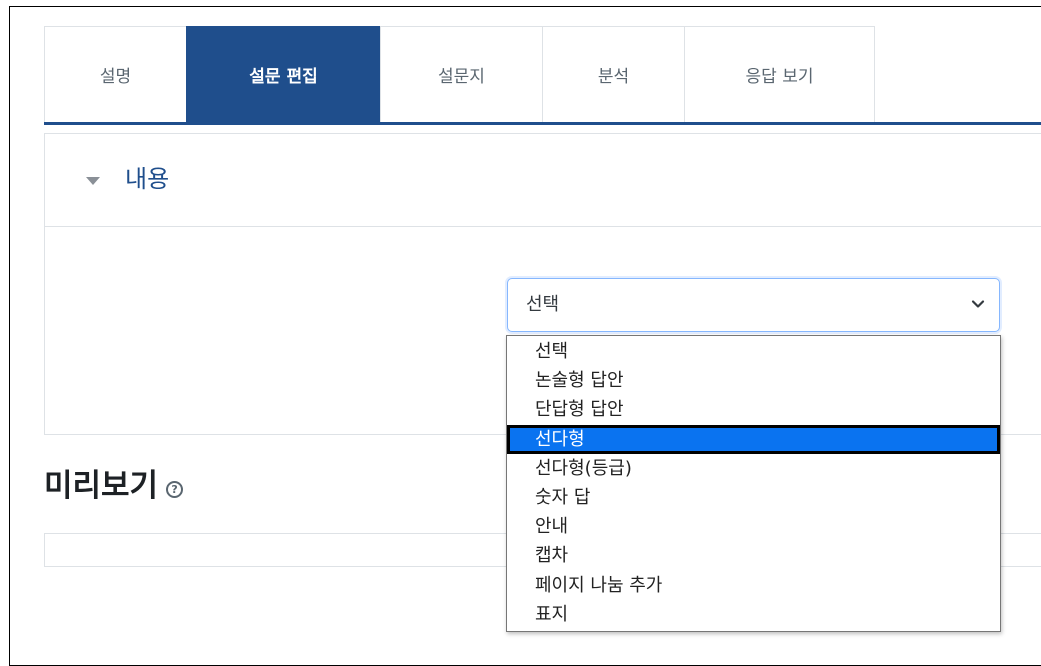 The height and width of the screenshot is (666, 1041). Describe the element at coordinates (543, 180) in the screenshot. I see `fieldset-header: 내용` at that location.